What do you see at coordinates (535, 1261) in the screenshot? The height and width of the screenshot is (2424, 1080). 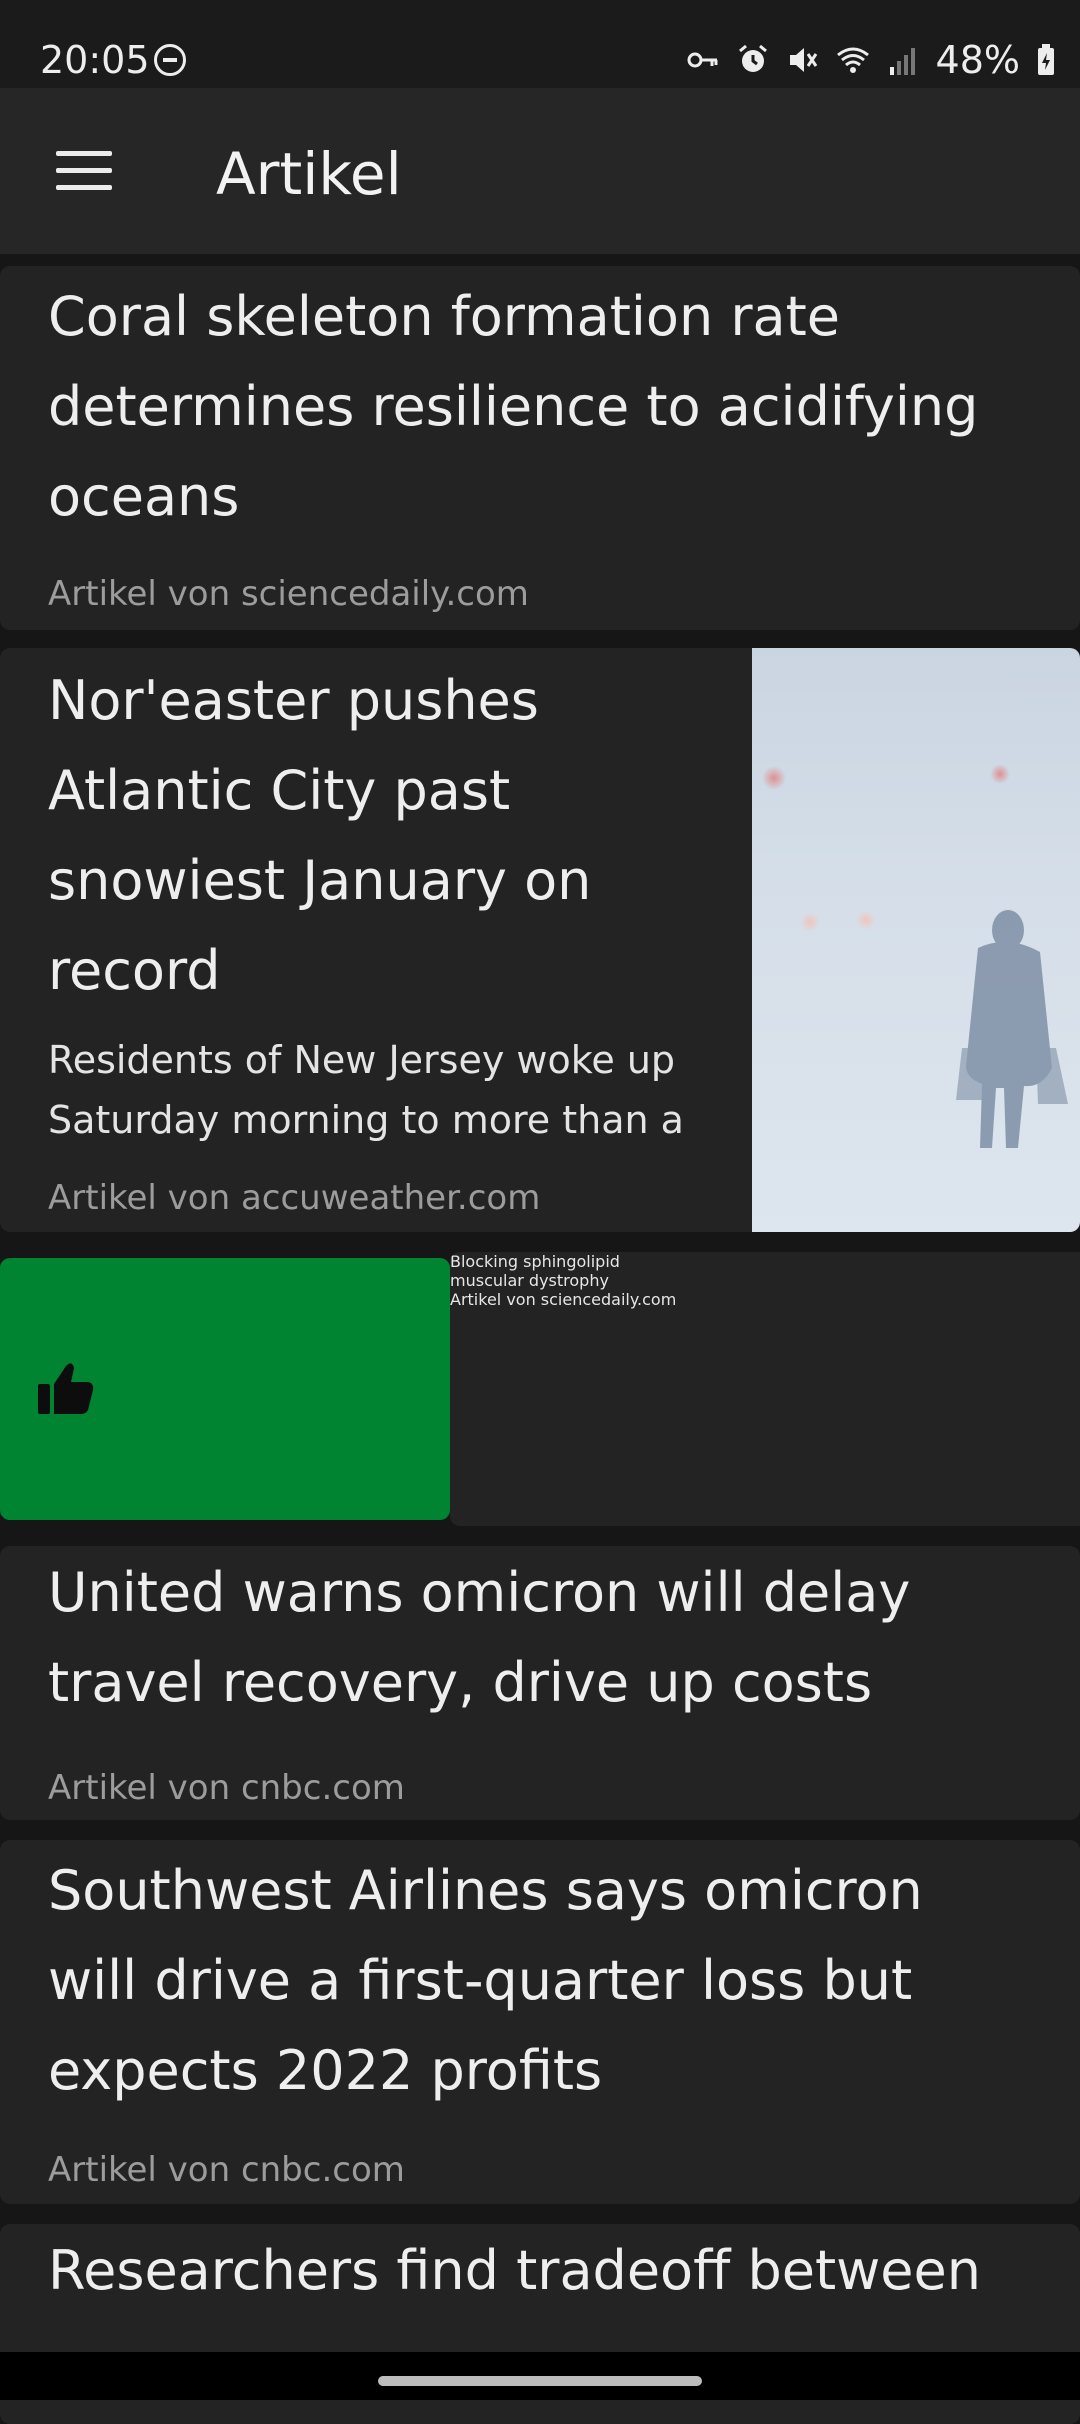 I see `article-title-line: Blocking sphingolipid` at bounding box center [535, 1261].